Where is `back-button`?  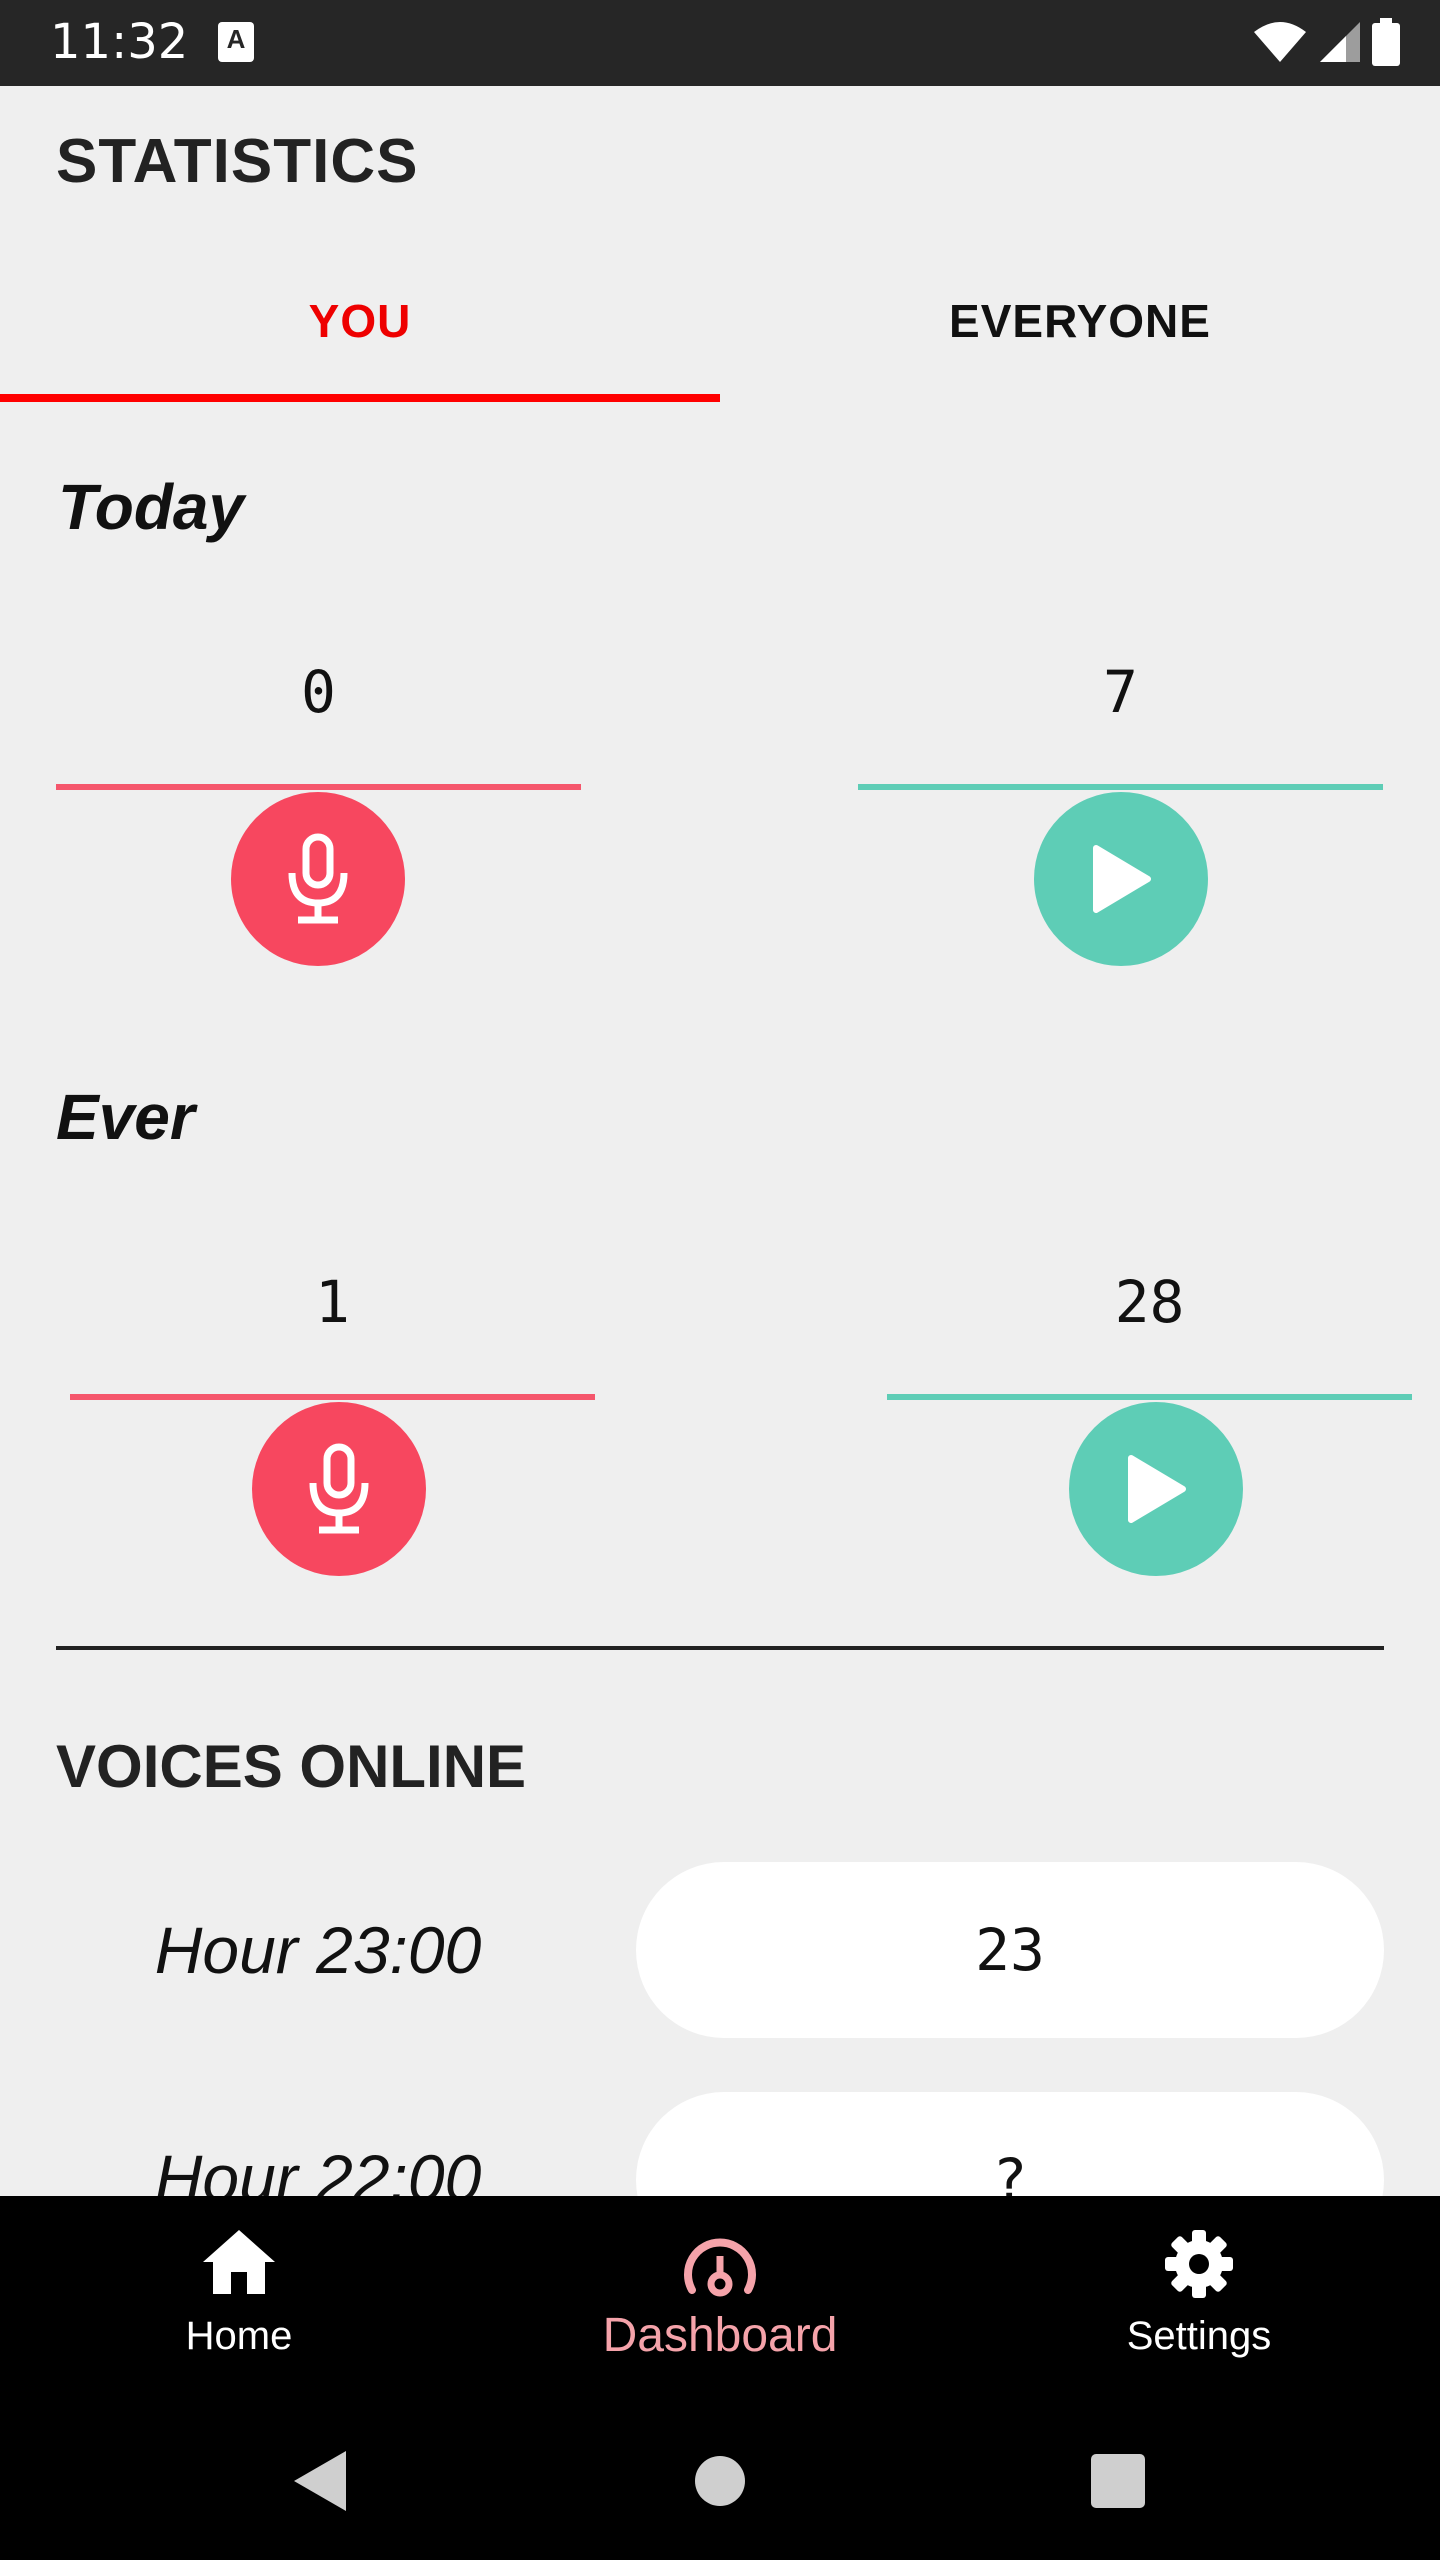
back-button is located at coordinates (320, 2481).